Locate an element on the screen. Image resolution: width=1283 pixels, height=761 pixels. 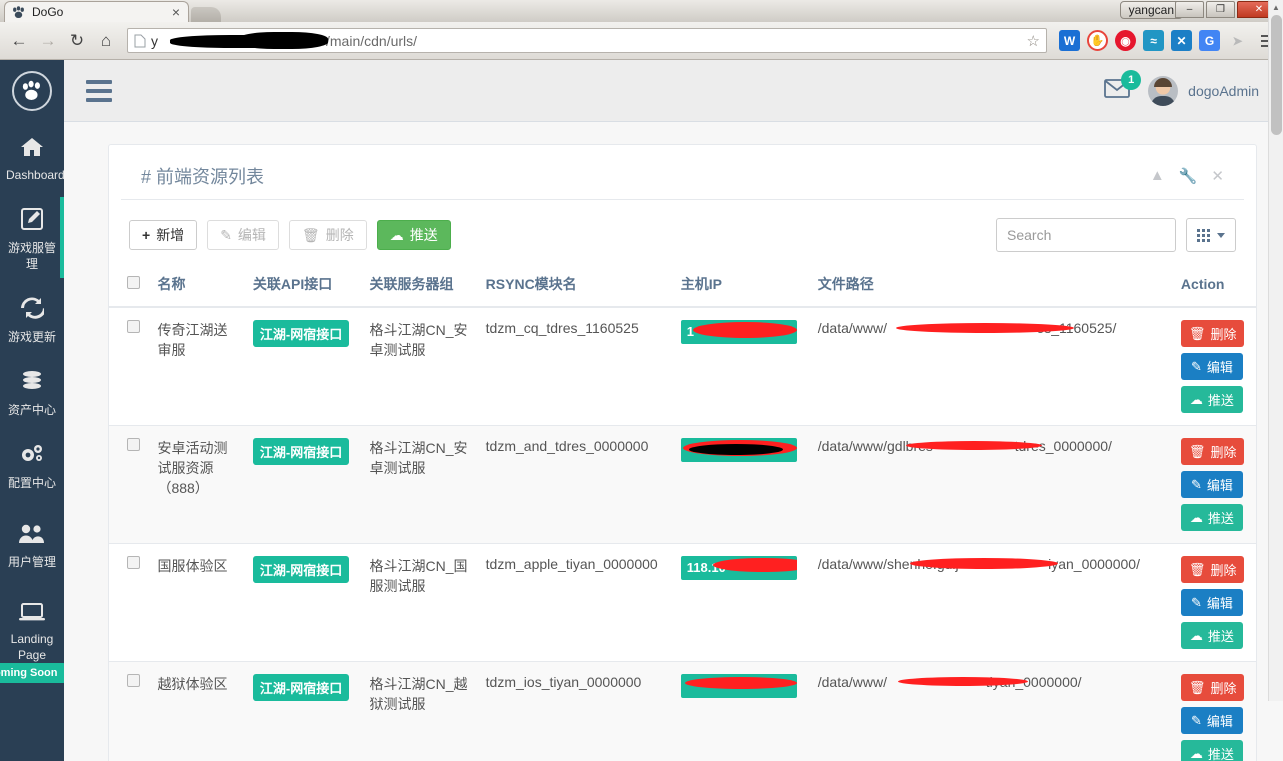
panel-tools: ▲ 🔧 ✕ is located at coordinates (1187, 176).